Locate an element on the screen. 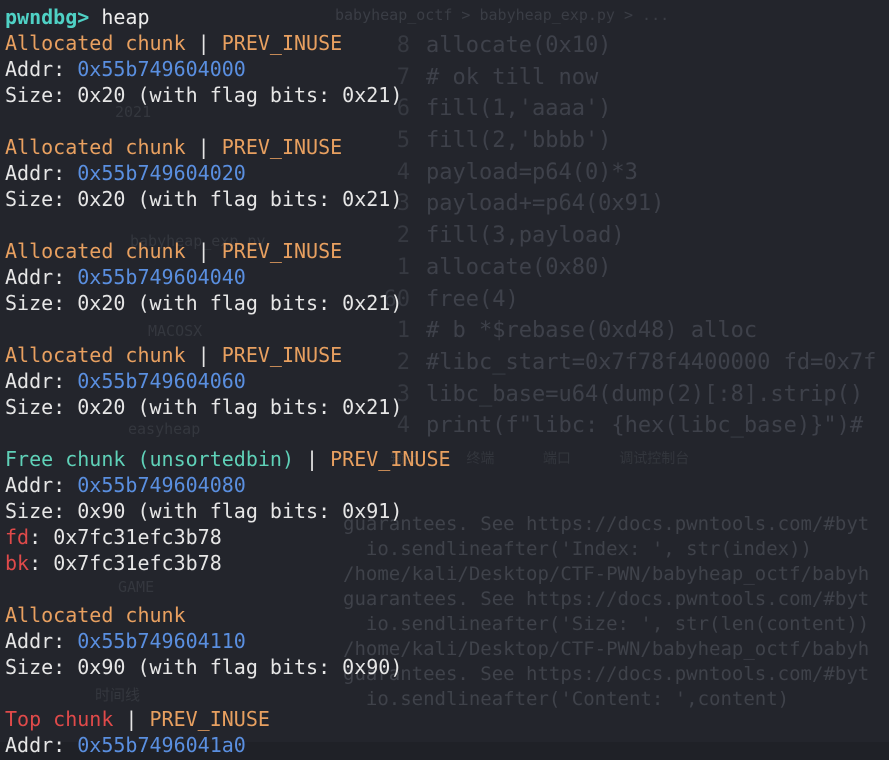  chunk-addr: Addr: 0x55b749604060 is located at coordinates (445, 381).